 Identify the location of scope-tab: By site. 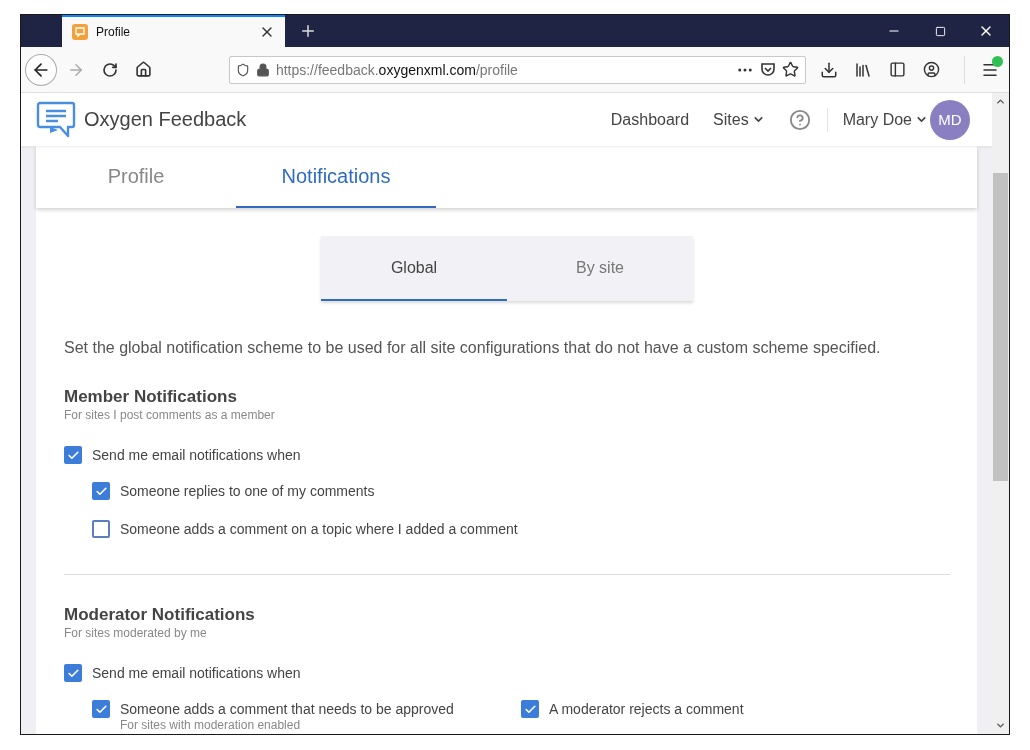
(600, 268).